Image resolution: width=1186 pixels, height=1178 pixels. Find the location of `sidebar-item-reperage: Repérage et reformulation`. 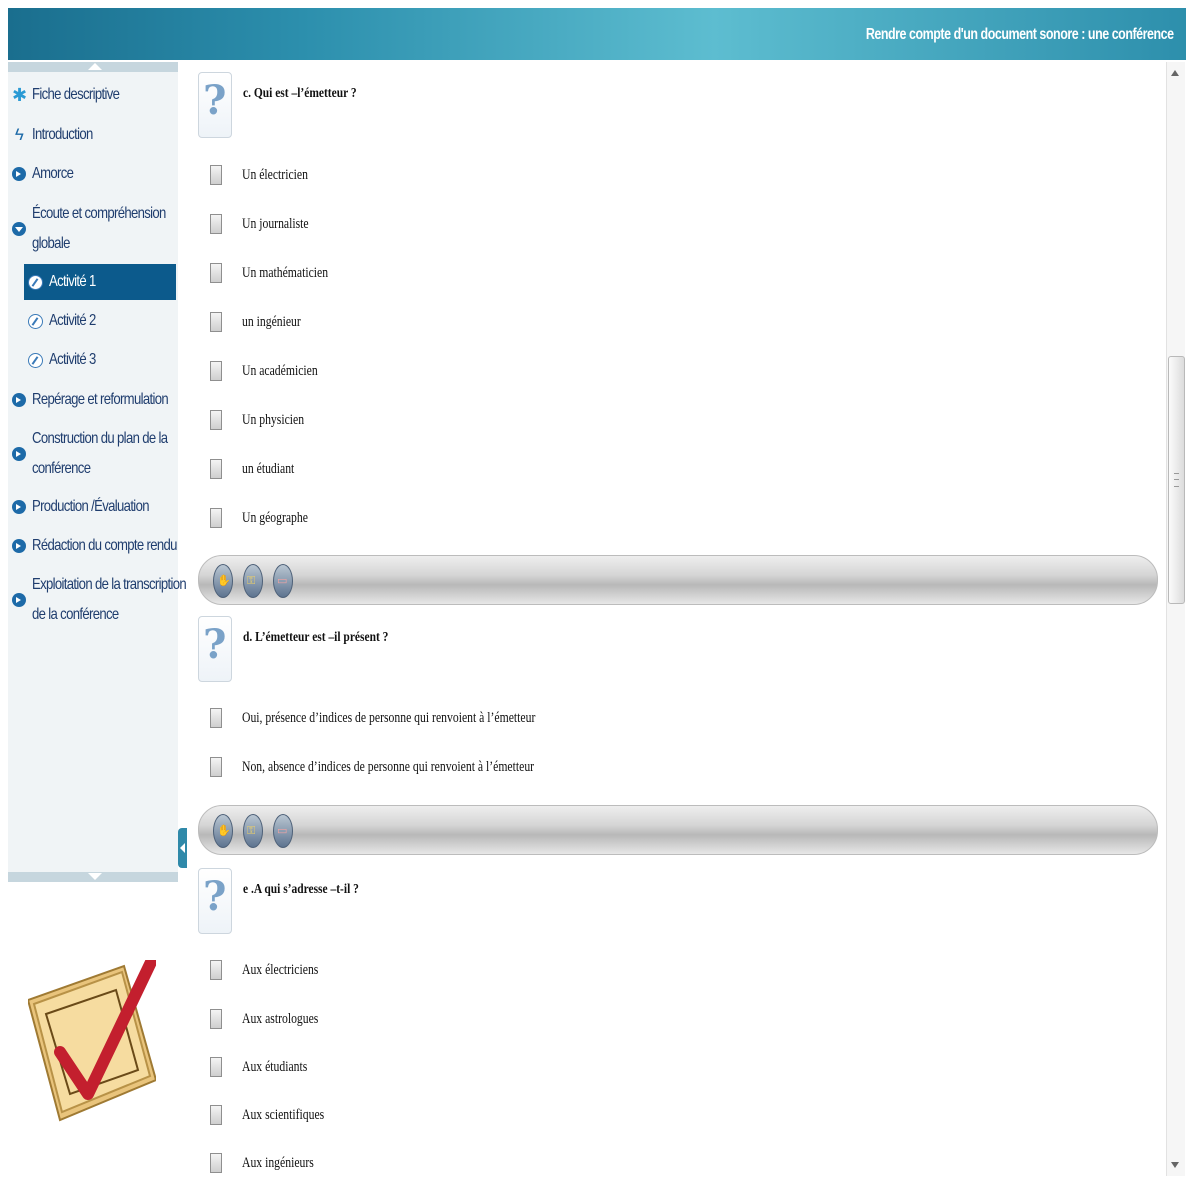

sidebar-item-reperage: Repérage et reformulation is located at coordinates (93, 400).